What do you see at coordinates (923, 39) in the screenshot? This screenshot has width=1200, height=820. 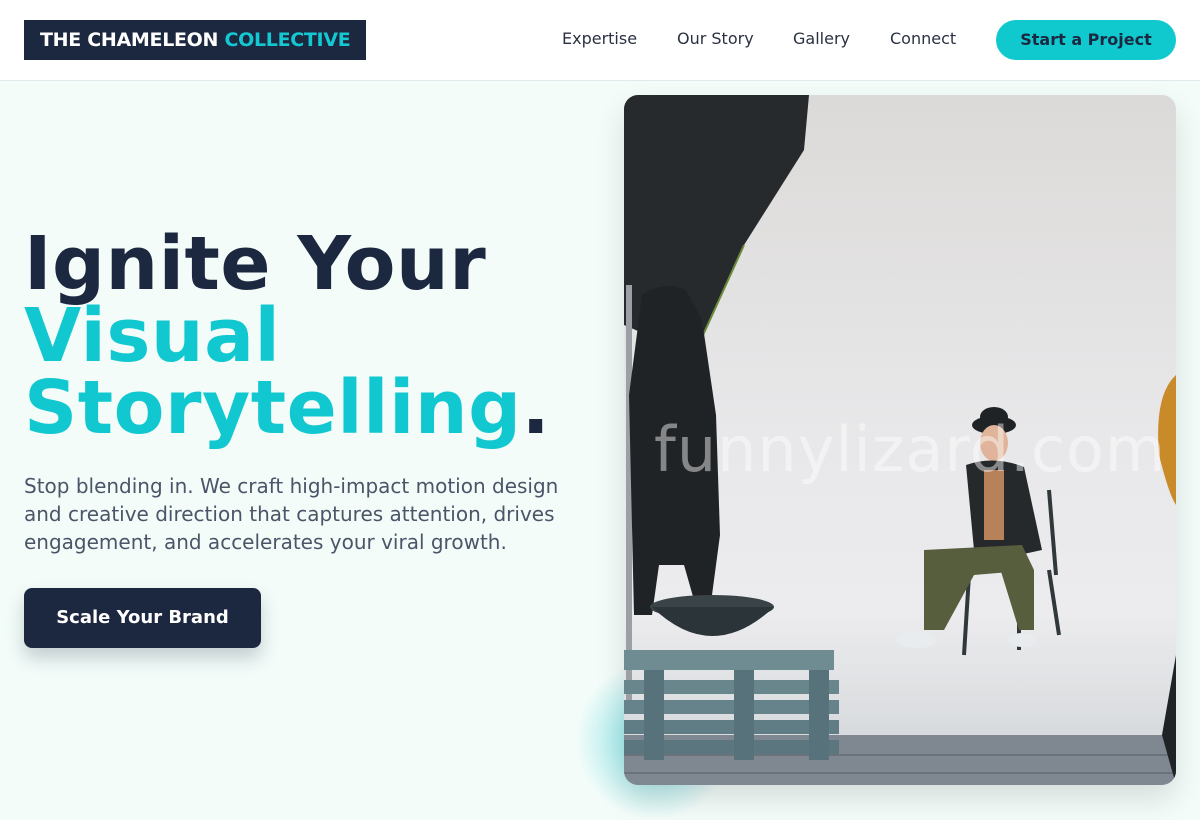 I see `nav-link-connect: Connect` at bounding box center [923, 39].